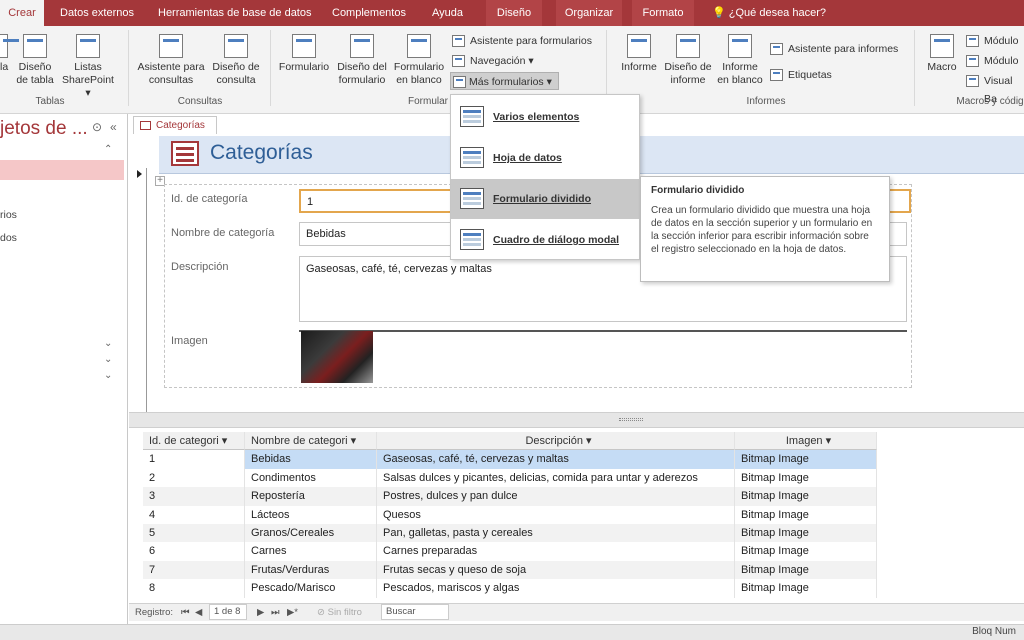 Image resolution: width=1024 pixels, height=640 pixels. What do you see at coordinates (194, 441) in the screenshot?
I see `column-header-id: Id. de categori ▾` at bounding box center [194, 441].